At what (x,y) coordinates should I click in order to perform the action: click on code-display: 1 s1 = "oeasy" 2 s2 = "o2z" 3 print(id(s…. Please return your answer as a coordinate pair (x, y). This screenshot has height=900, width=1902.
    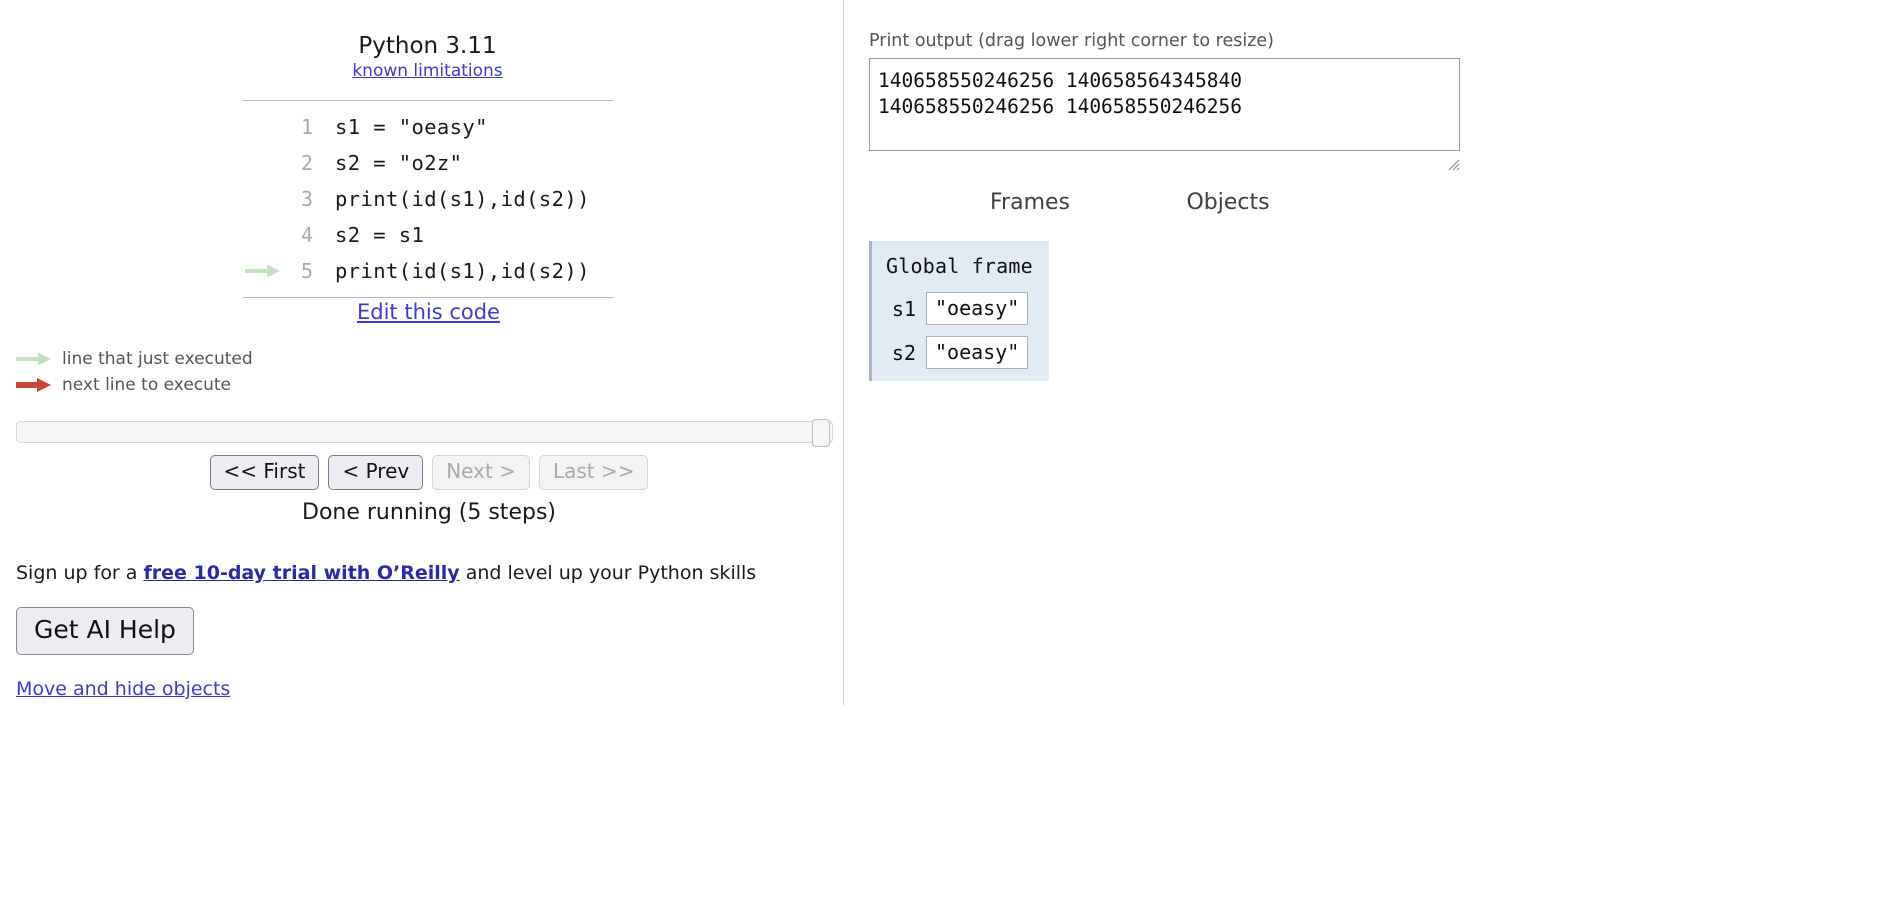
    Looking at the image, I should click on (428, 199).